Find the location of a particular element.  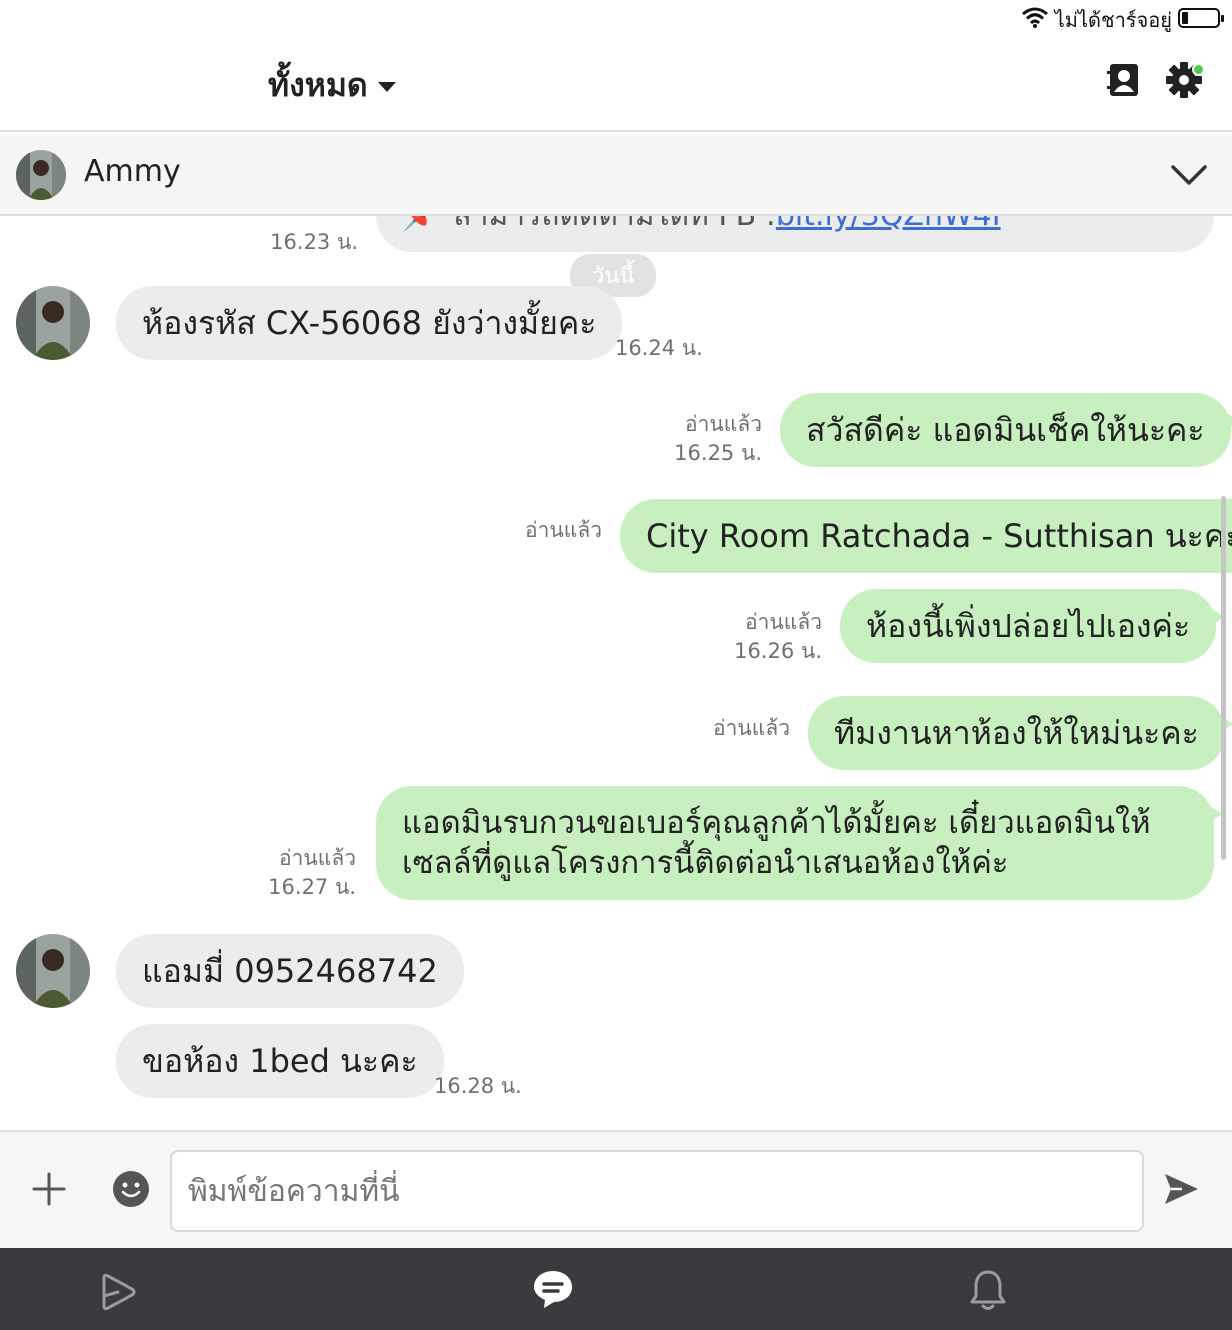

contacts-icon is located at coordinates (1124, 80).